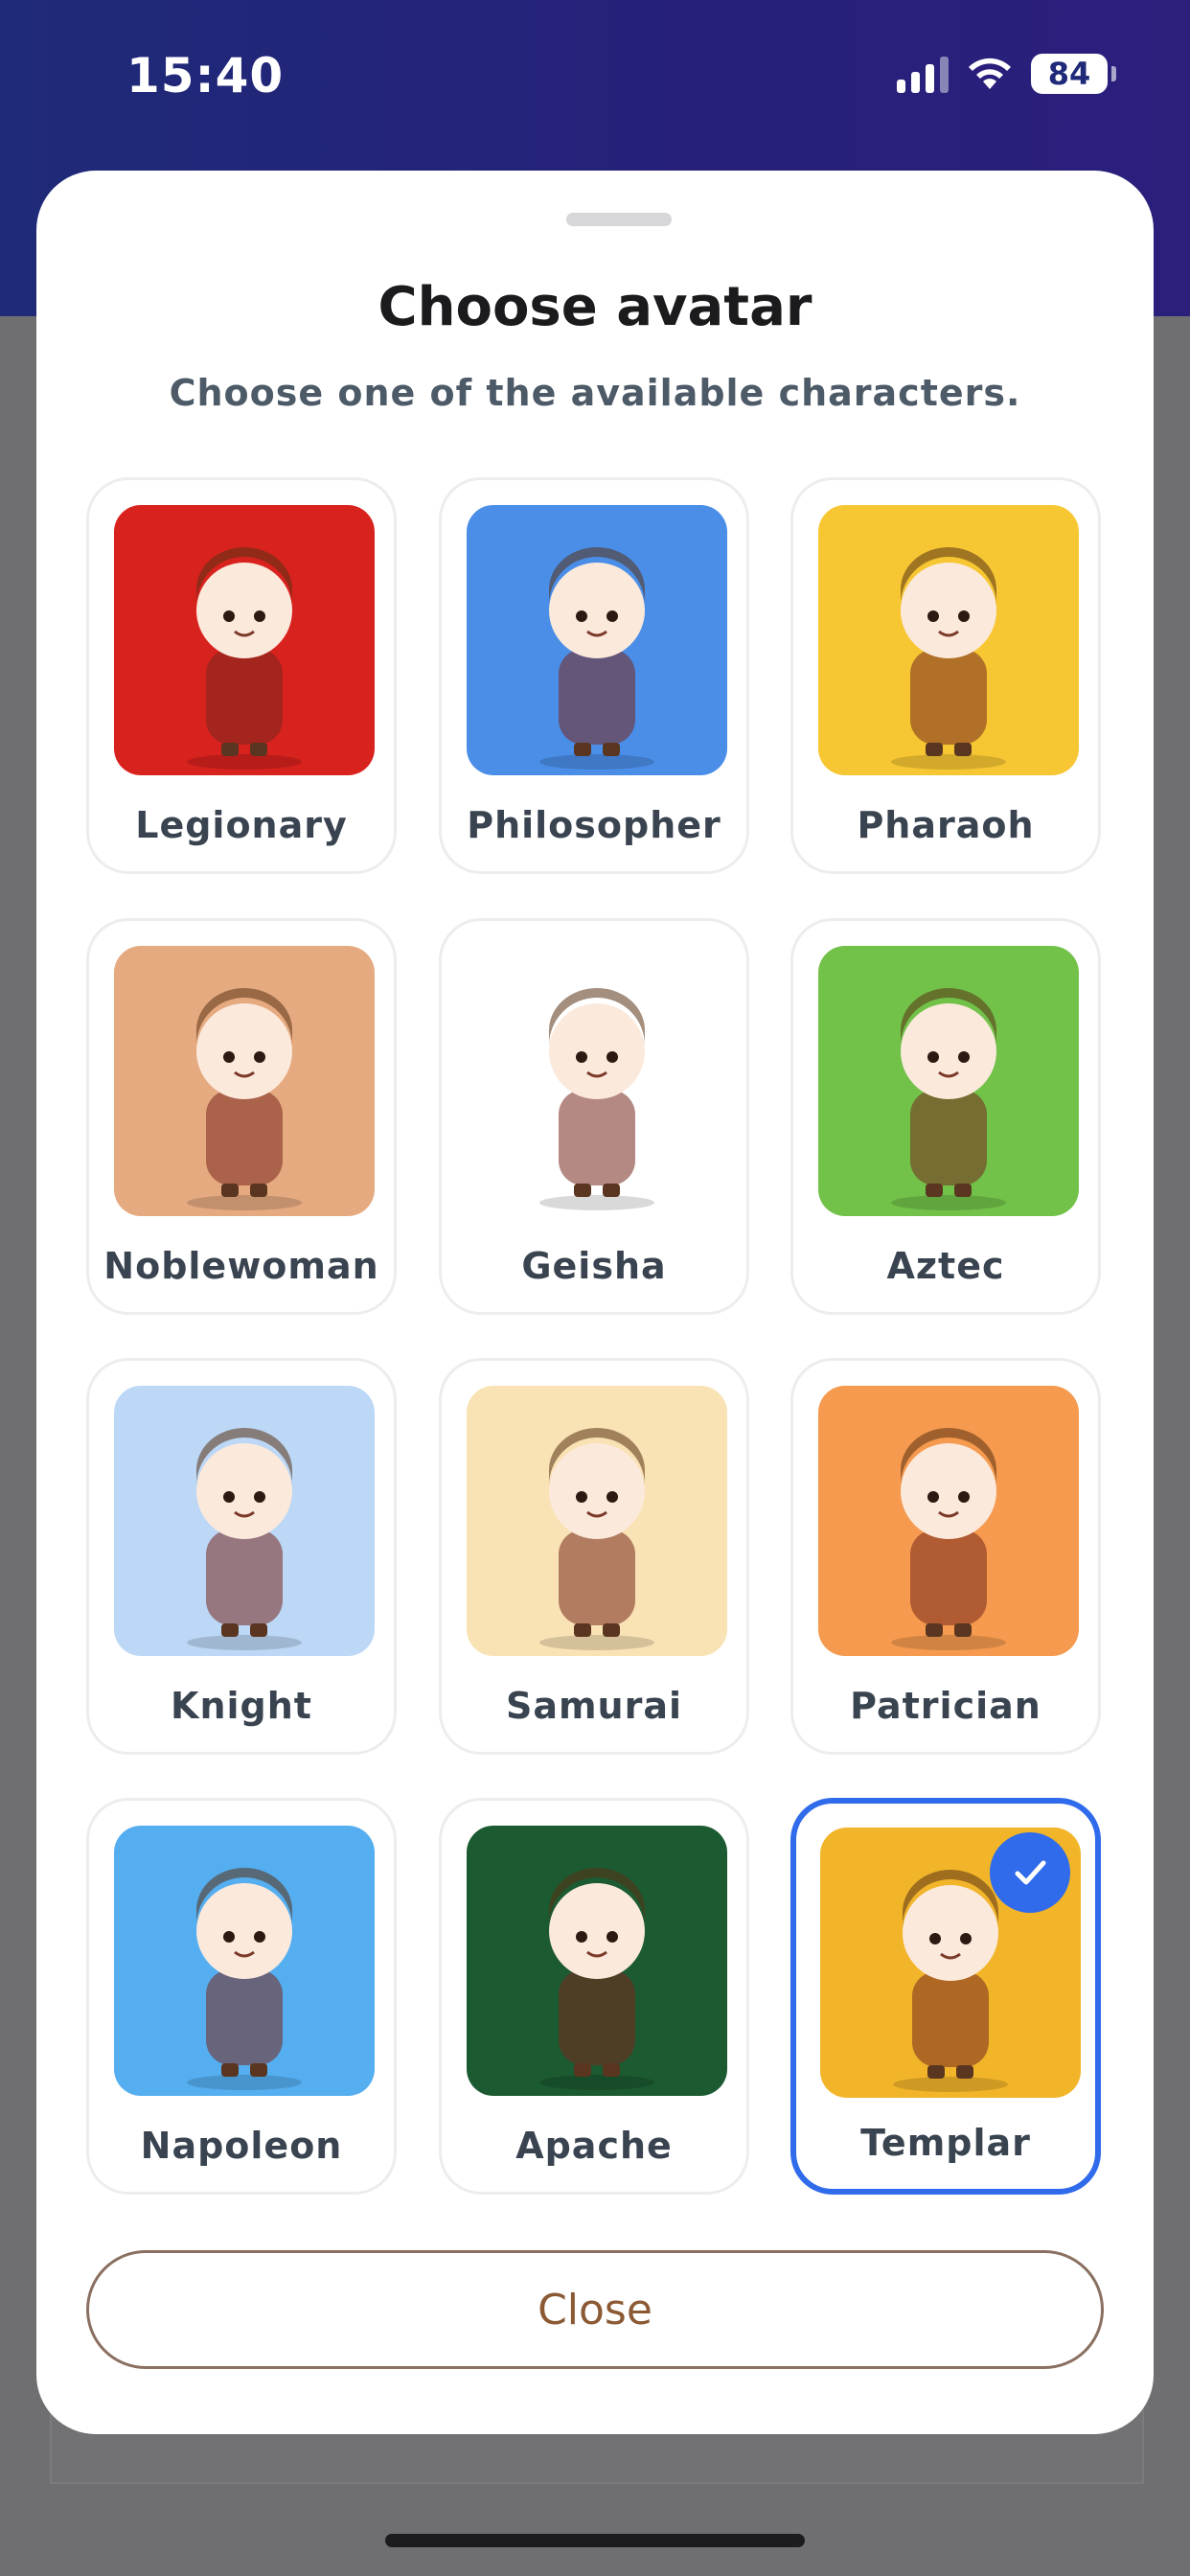  Describe the element at coordinates (242, 825) in the screenshot. I see `avatar-label: Legionary` at that location.